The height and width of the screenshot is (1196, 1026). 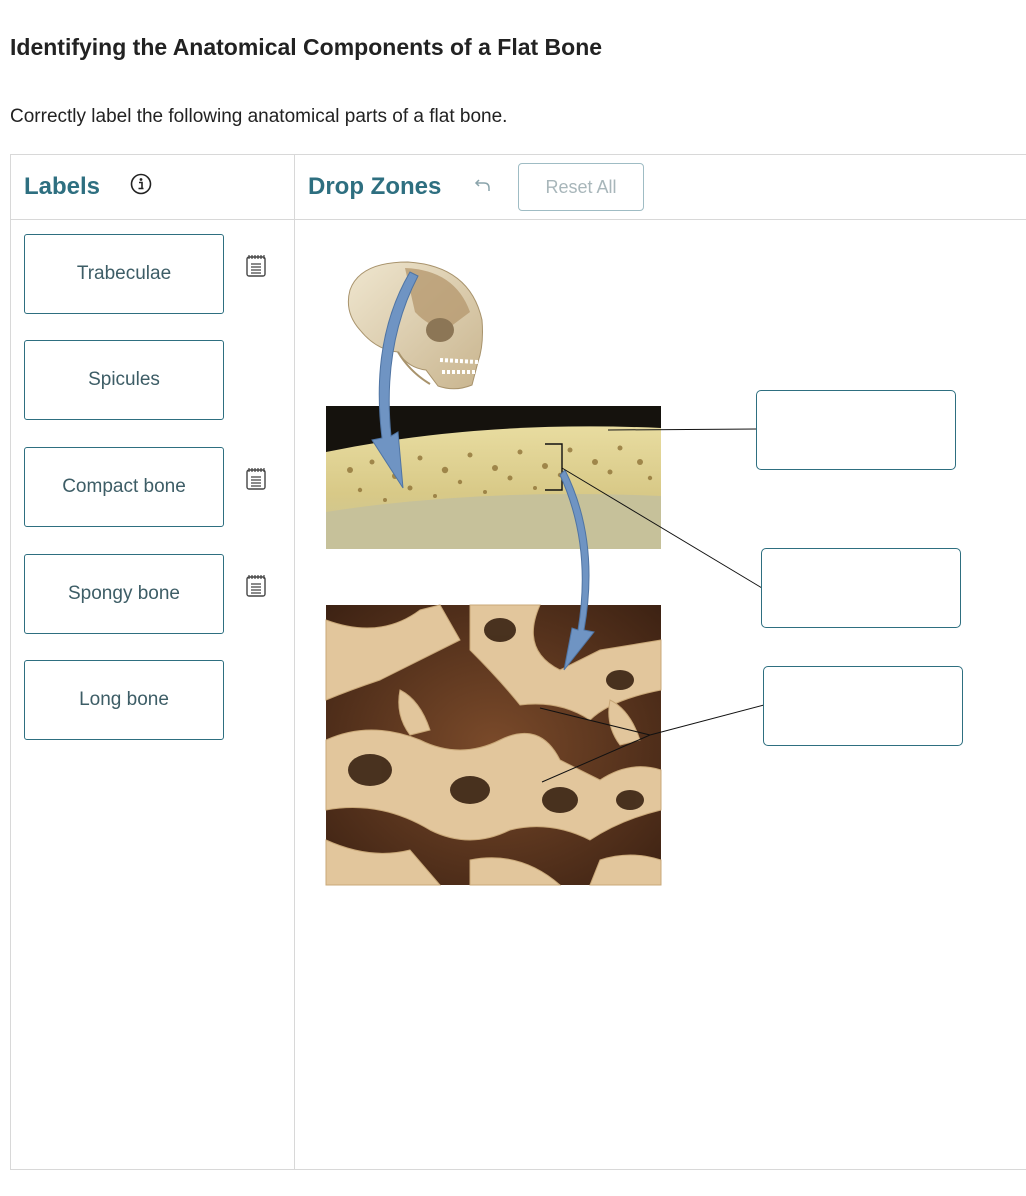 What do you see at coordinates (482, 186) in the screenshot?
I see `undo-arrow-icon` at bounding box center [482, 186].